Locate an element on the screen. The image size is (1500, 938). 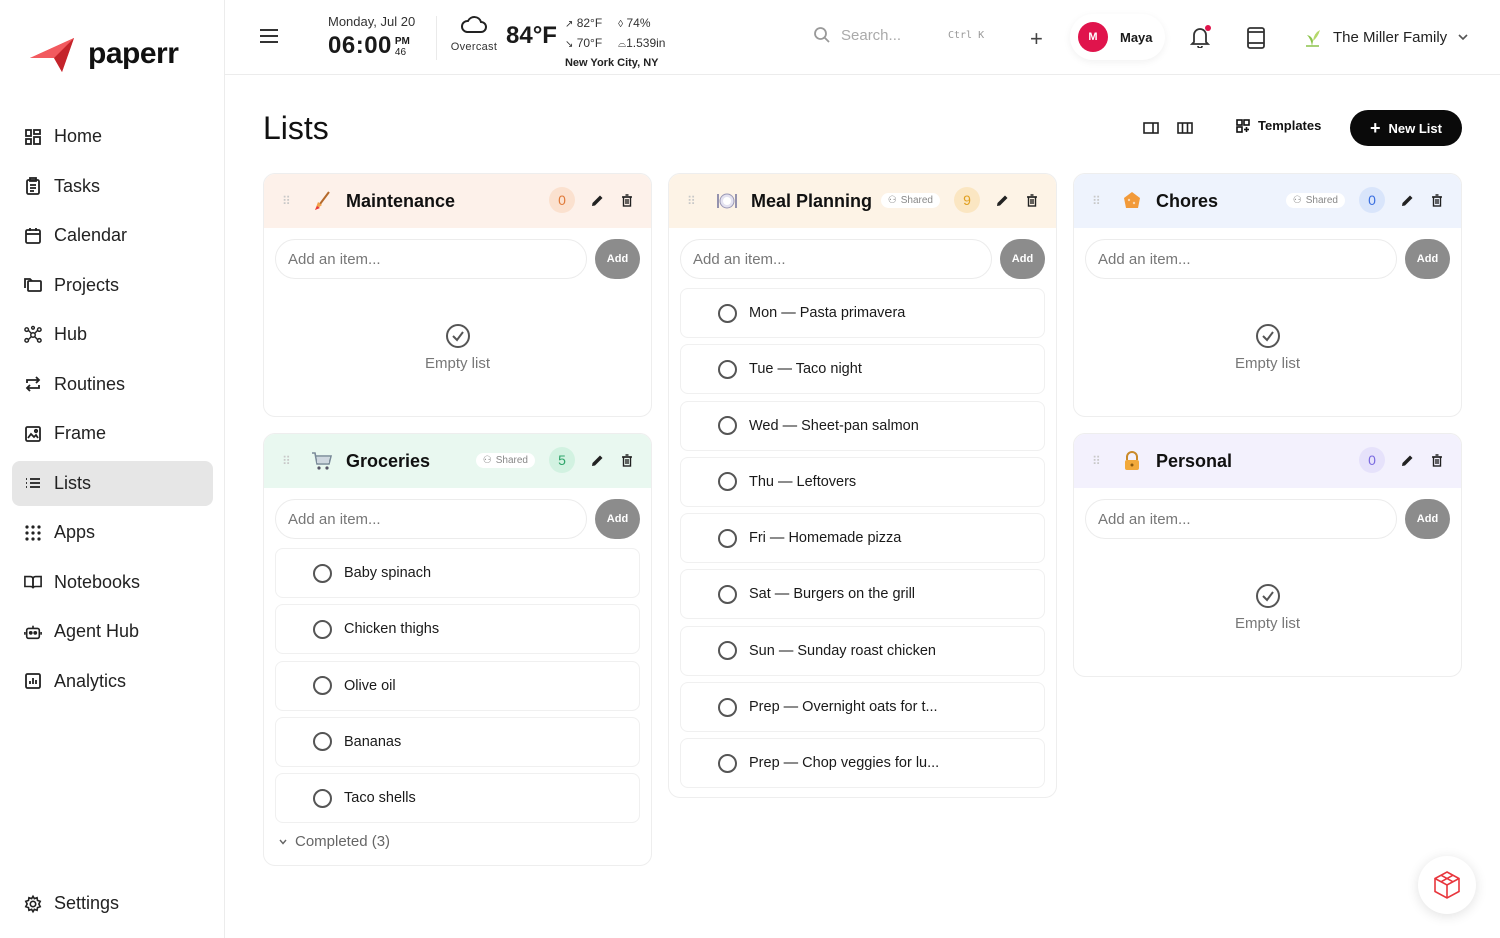
search-bar: Search... Ctrl K is located at coordinates (903, 35).